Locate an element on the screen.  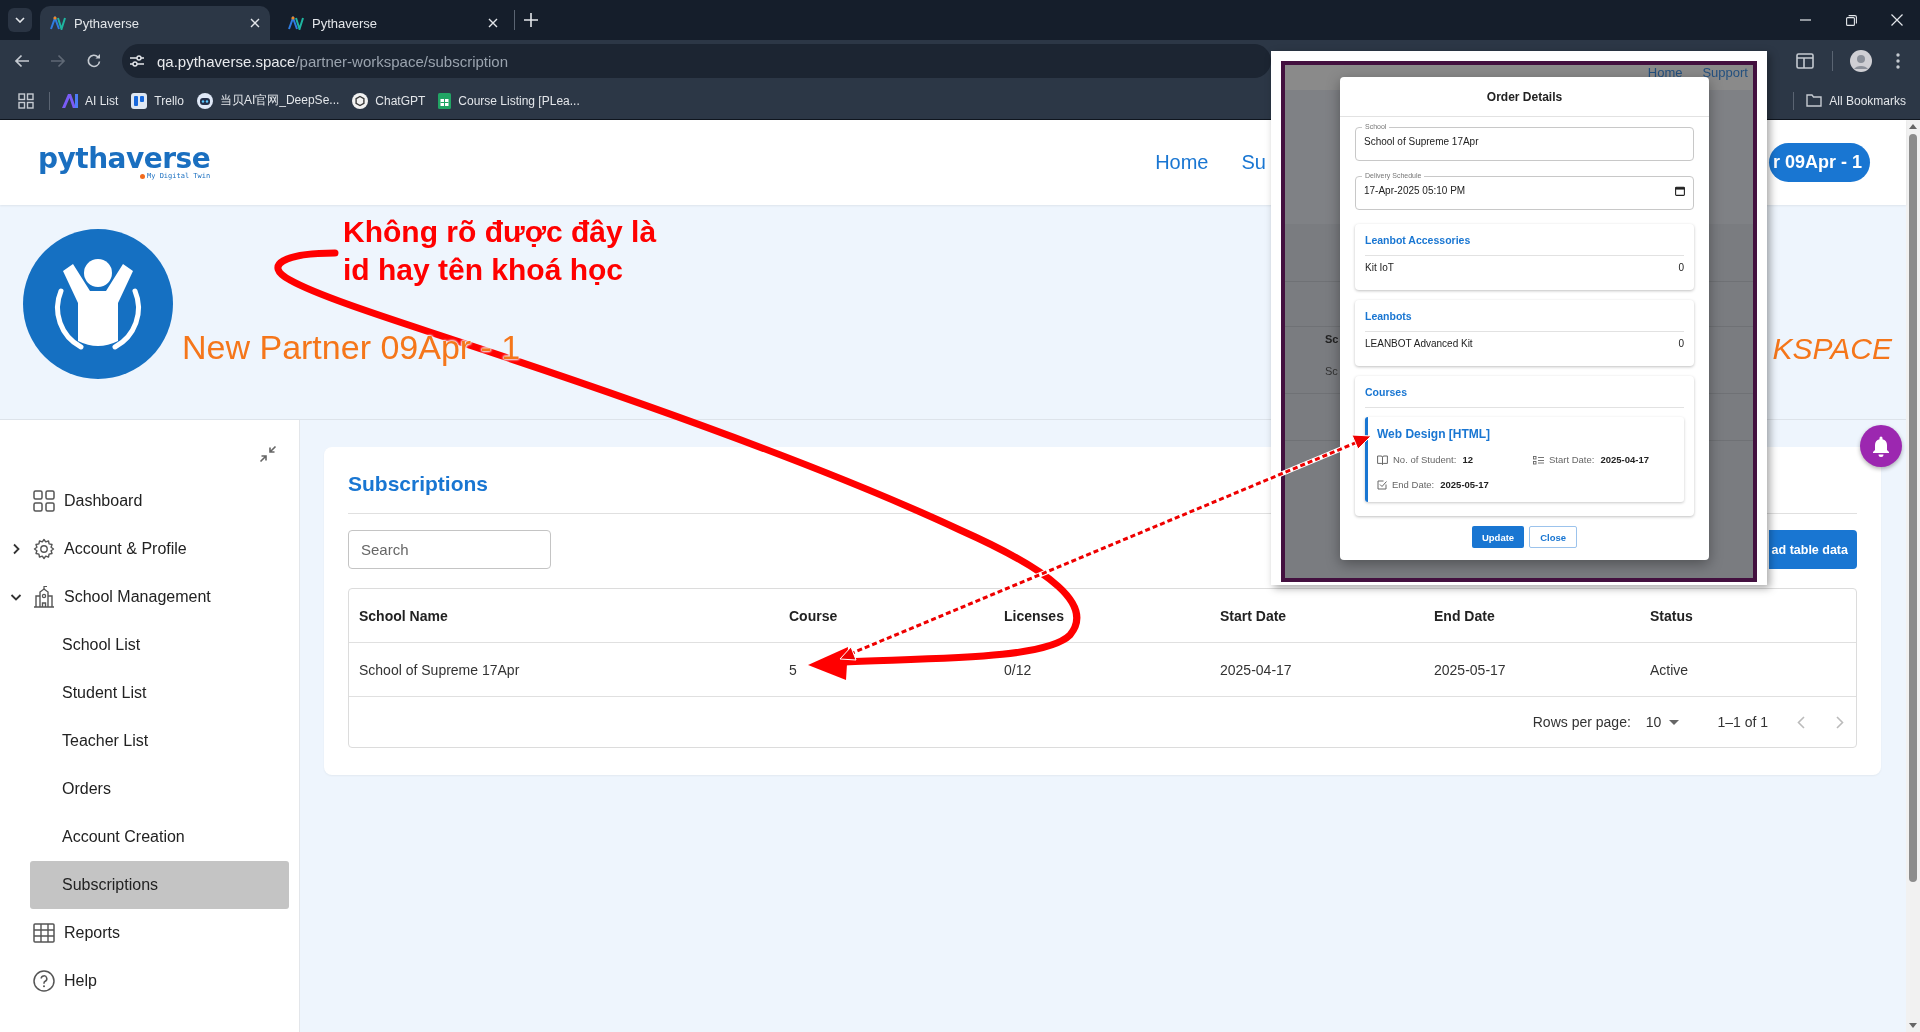
rows-per-page-label: Rows per page: is located at coordinates (1581, 722).